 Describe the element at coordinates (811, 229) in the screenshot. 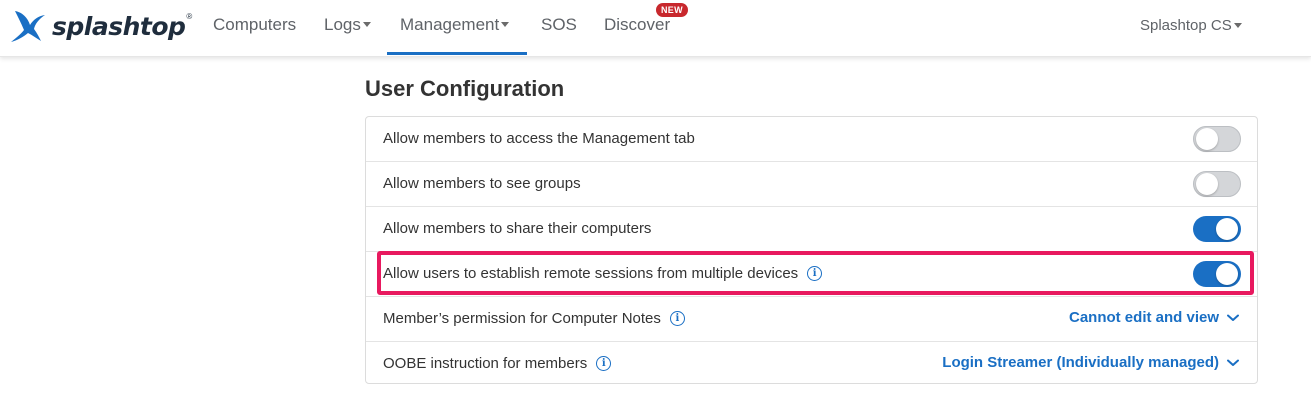

I see `setting-row-share-computers: Allow members to share their computers` at that location.